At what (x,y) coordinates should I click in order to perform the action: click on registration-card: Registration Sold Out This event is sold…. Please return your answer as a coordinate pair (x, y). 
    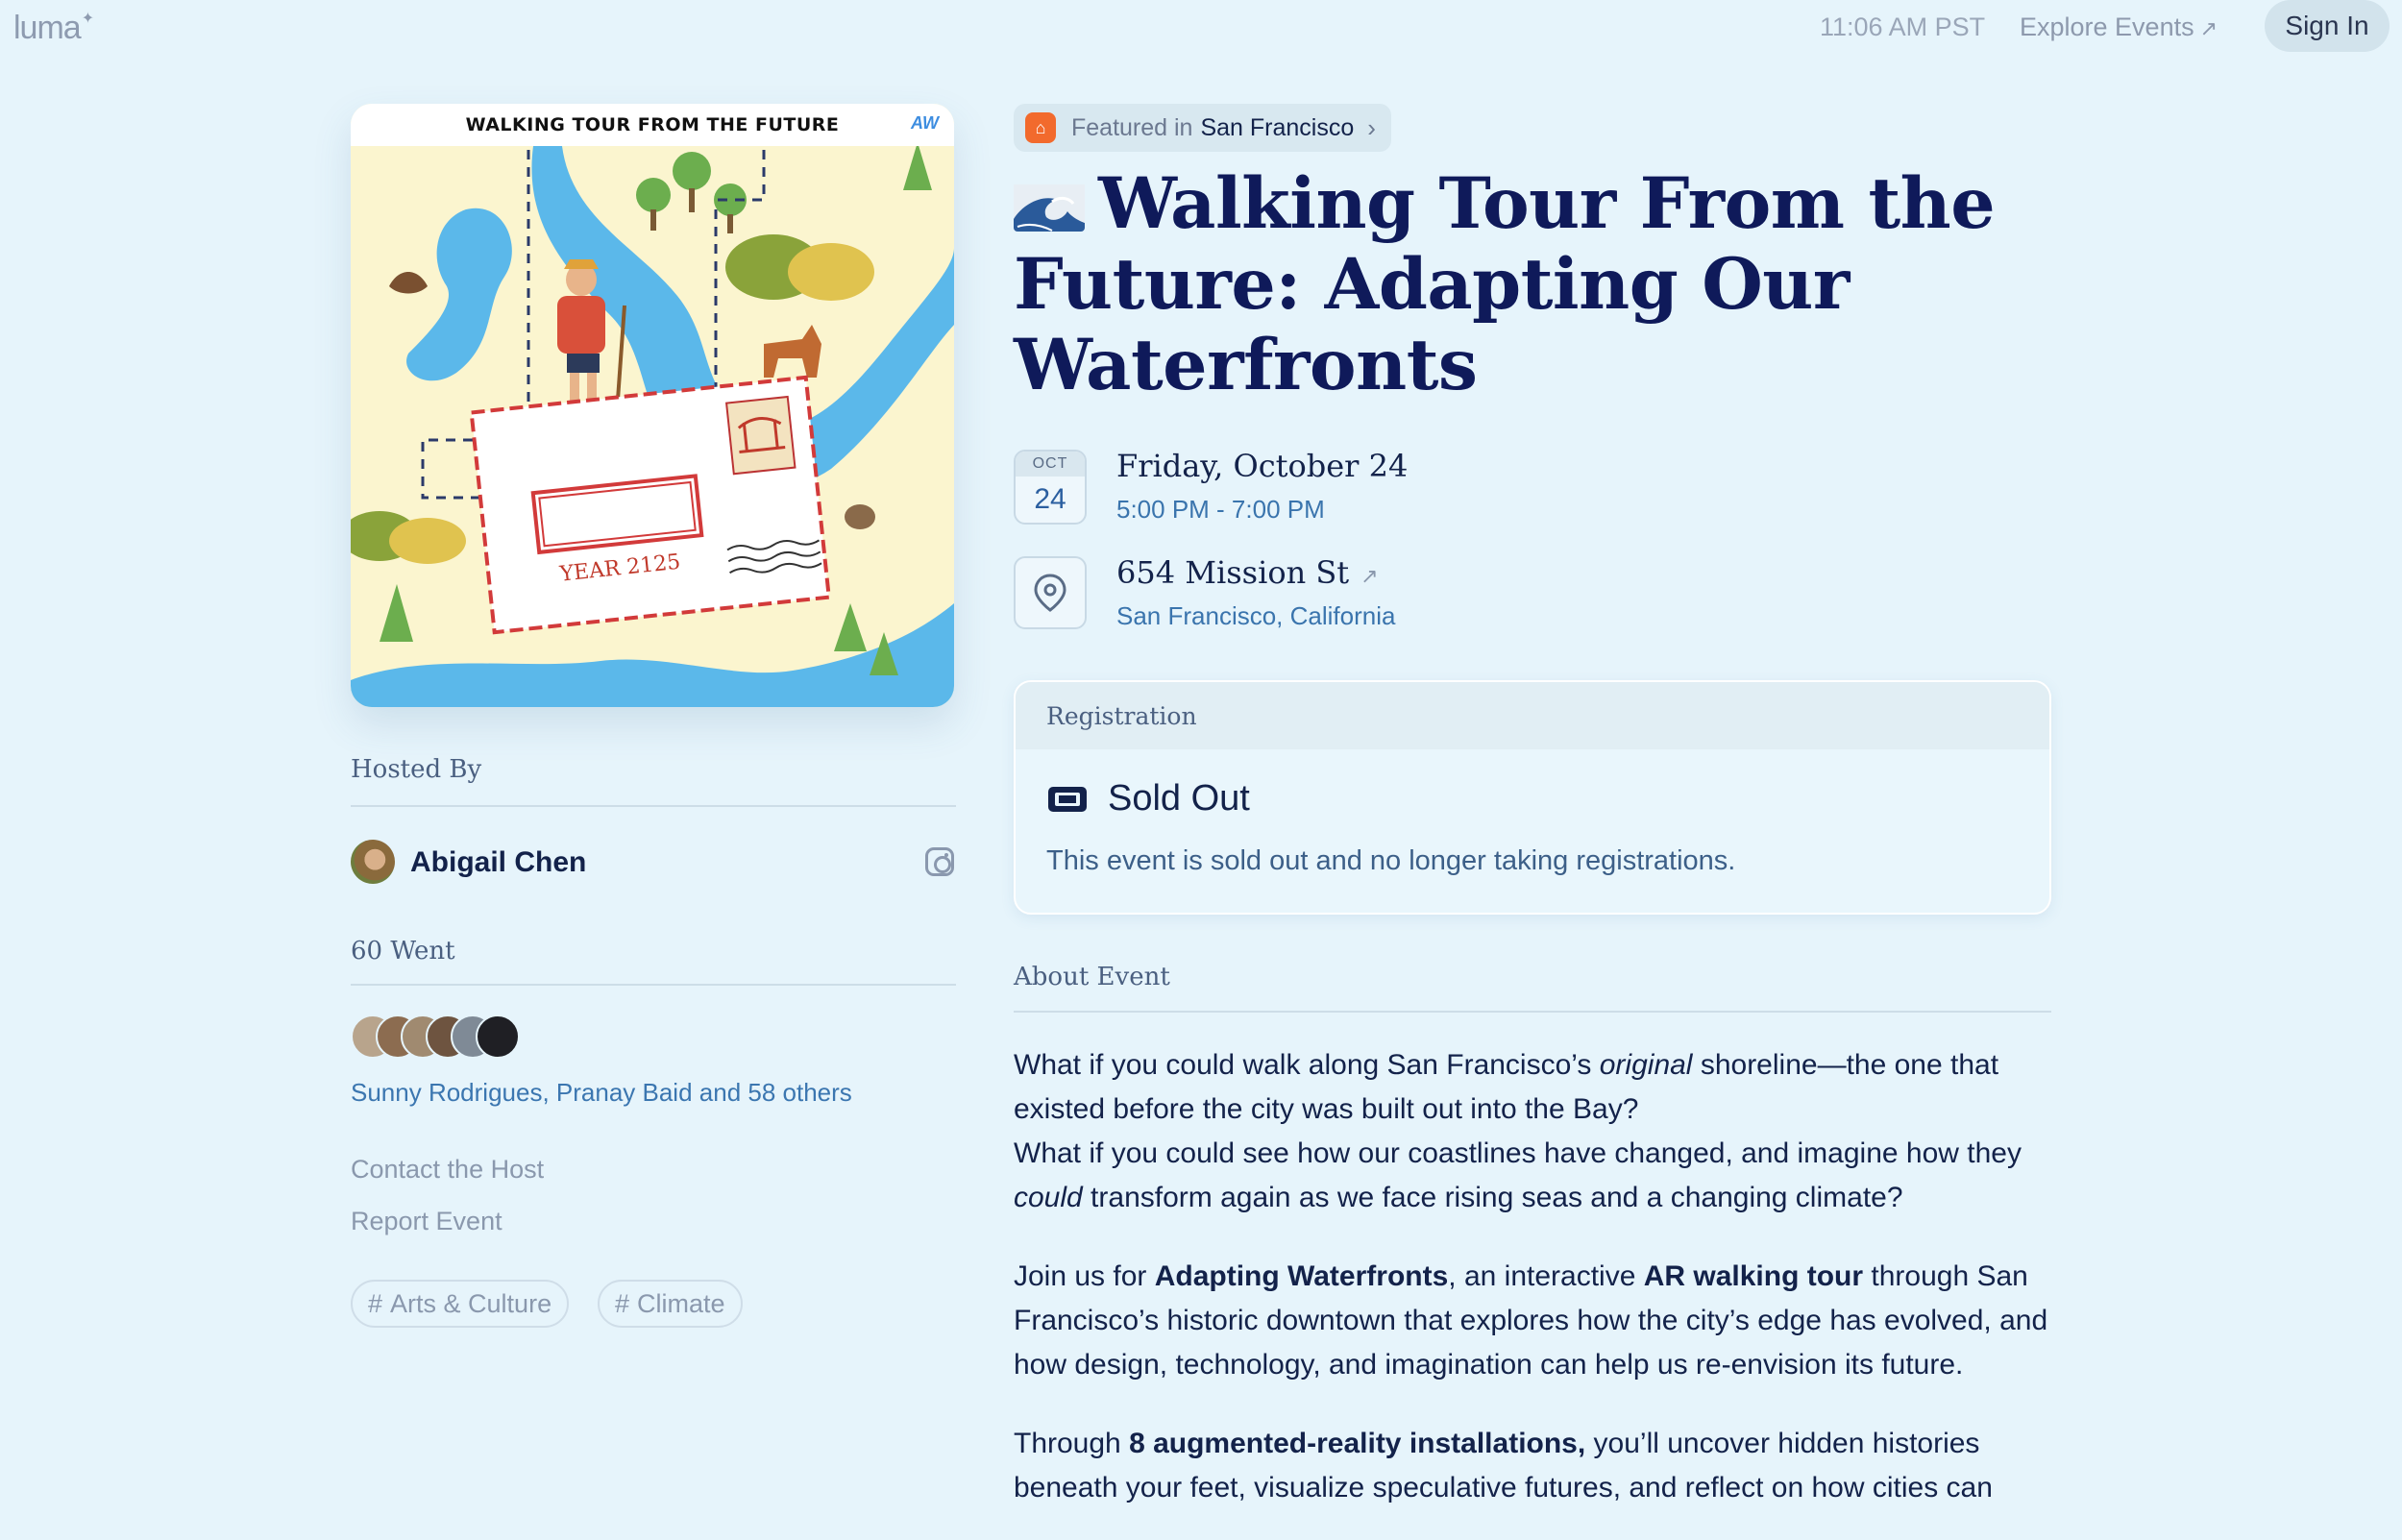
    Looking at the image, I should click on (1532, 798).